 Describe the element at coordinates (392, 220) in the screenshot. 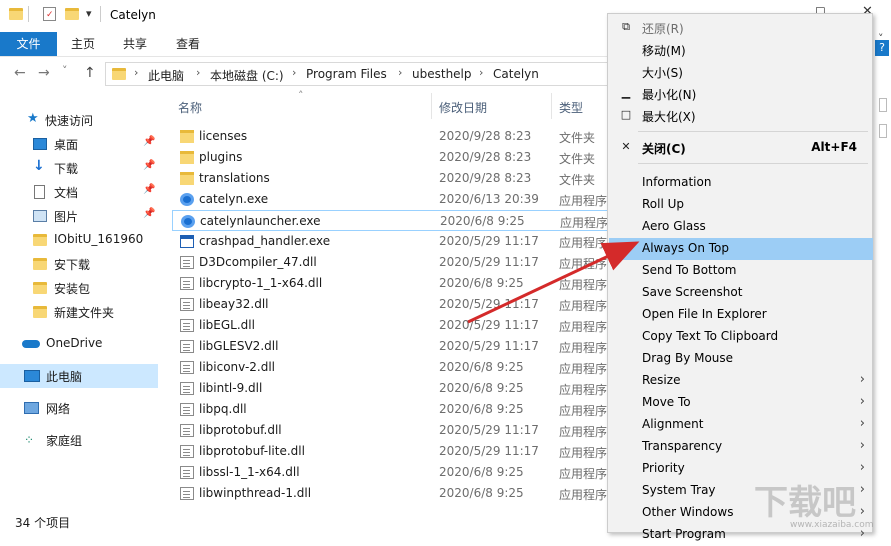

I see `file-row: catelynlauncher.exe 2020/6/8 9:25 应用程序` at that location.